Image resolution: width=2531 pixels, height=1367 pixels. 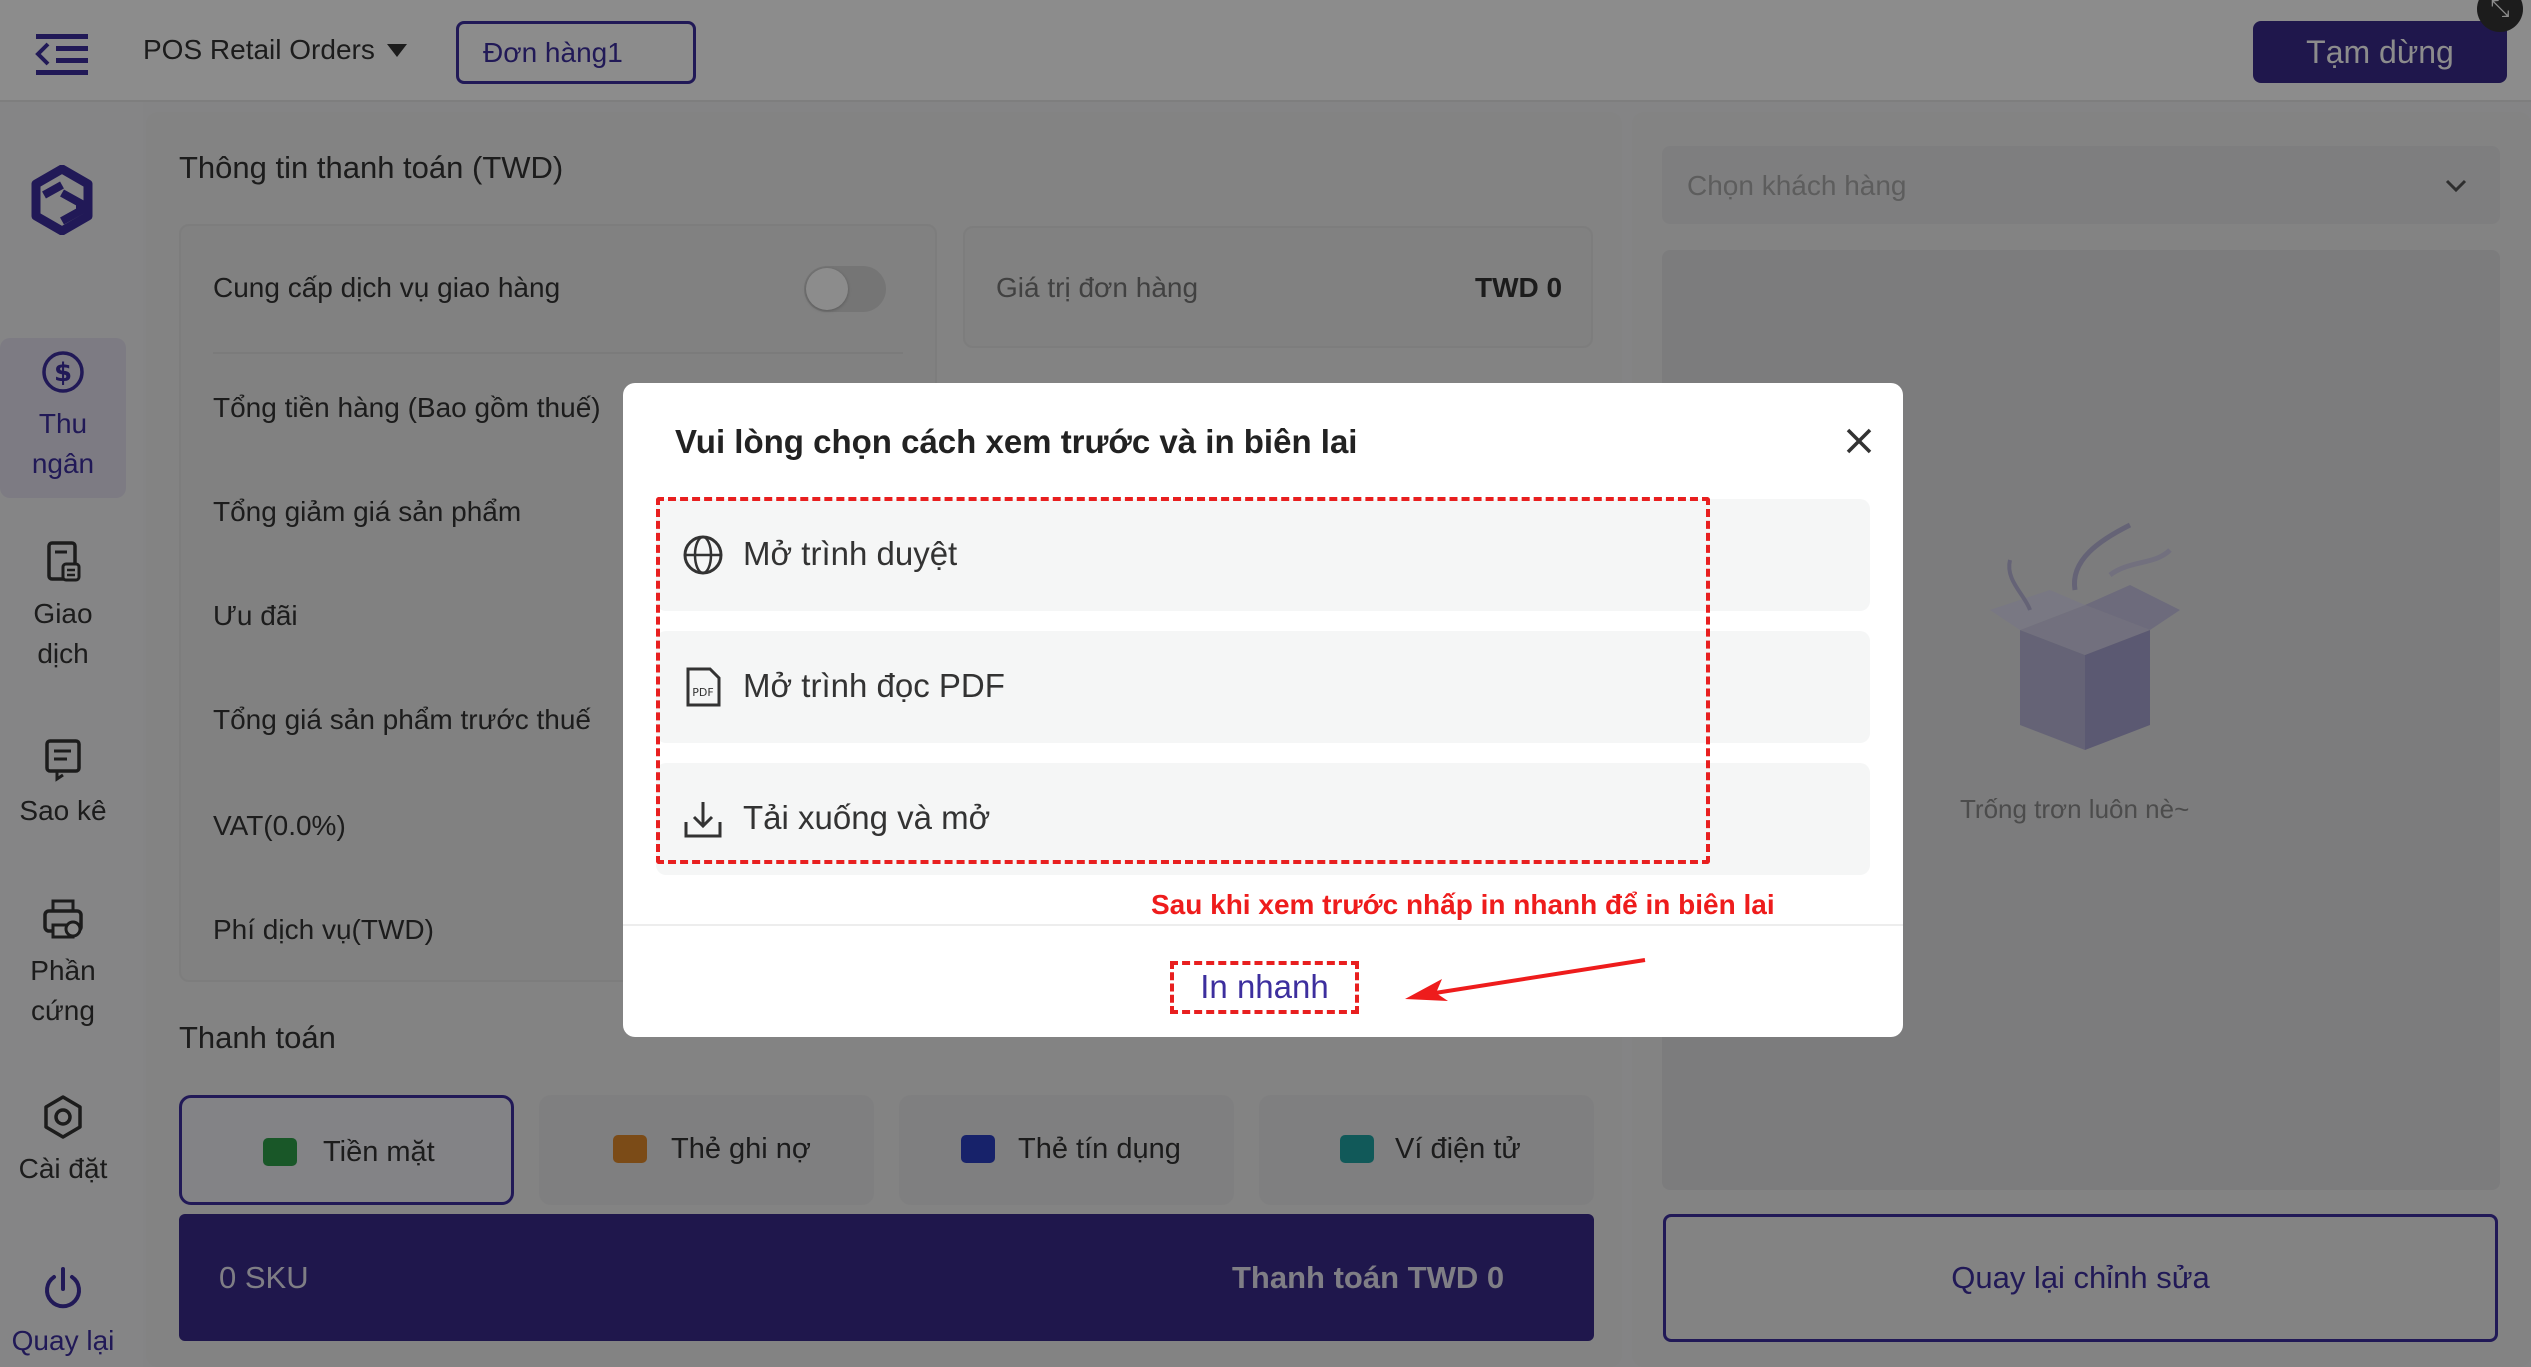 I want to click on close-icon, so click(x=1859, y=441).